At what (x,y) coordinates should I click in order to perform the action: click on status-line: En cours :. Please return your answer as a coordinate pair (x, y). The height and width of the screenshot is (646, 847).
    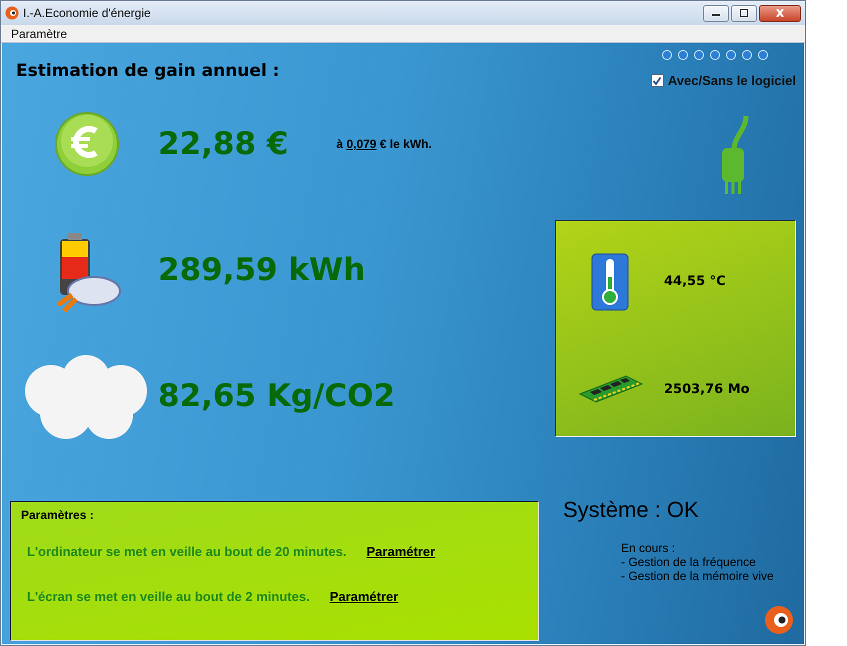
    Looking at the image, I should click on (648, 548).